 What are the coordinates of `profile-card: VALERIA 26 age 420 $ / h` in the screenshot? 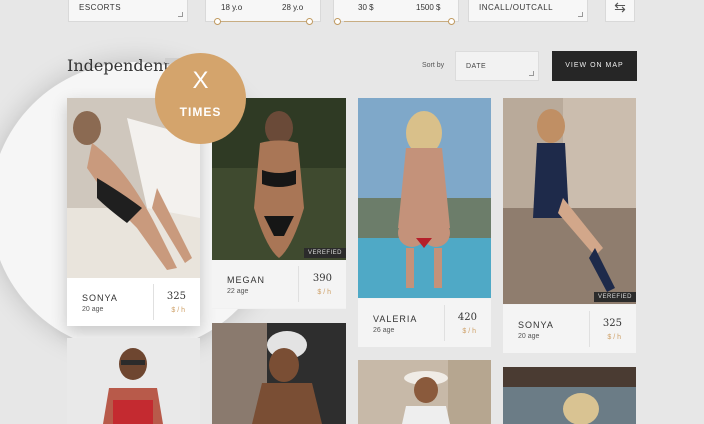 It's located at (424, 222).